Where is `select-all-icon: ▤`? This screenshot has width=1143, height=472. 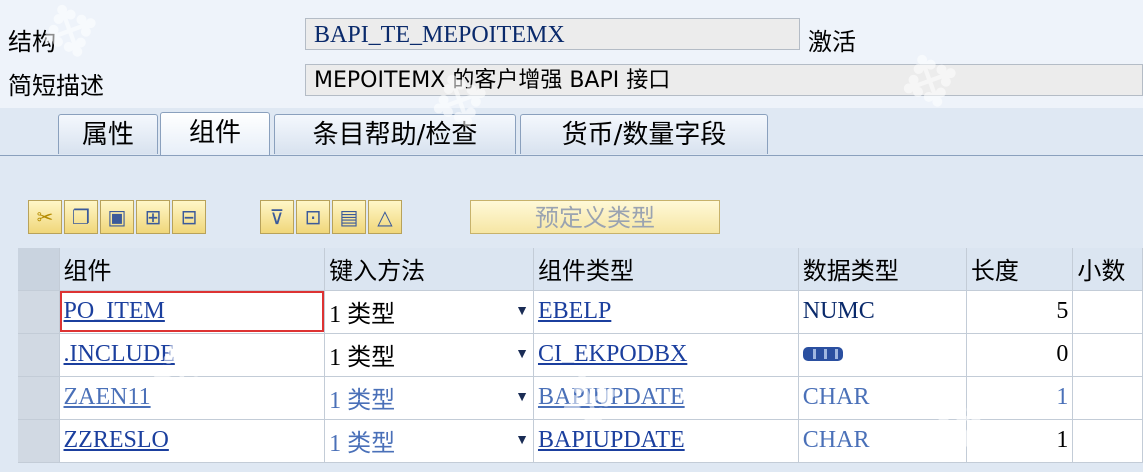 select-all-icon: ▤ is located at coordinates (349, 217).